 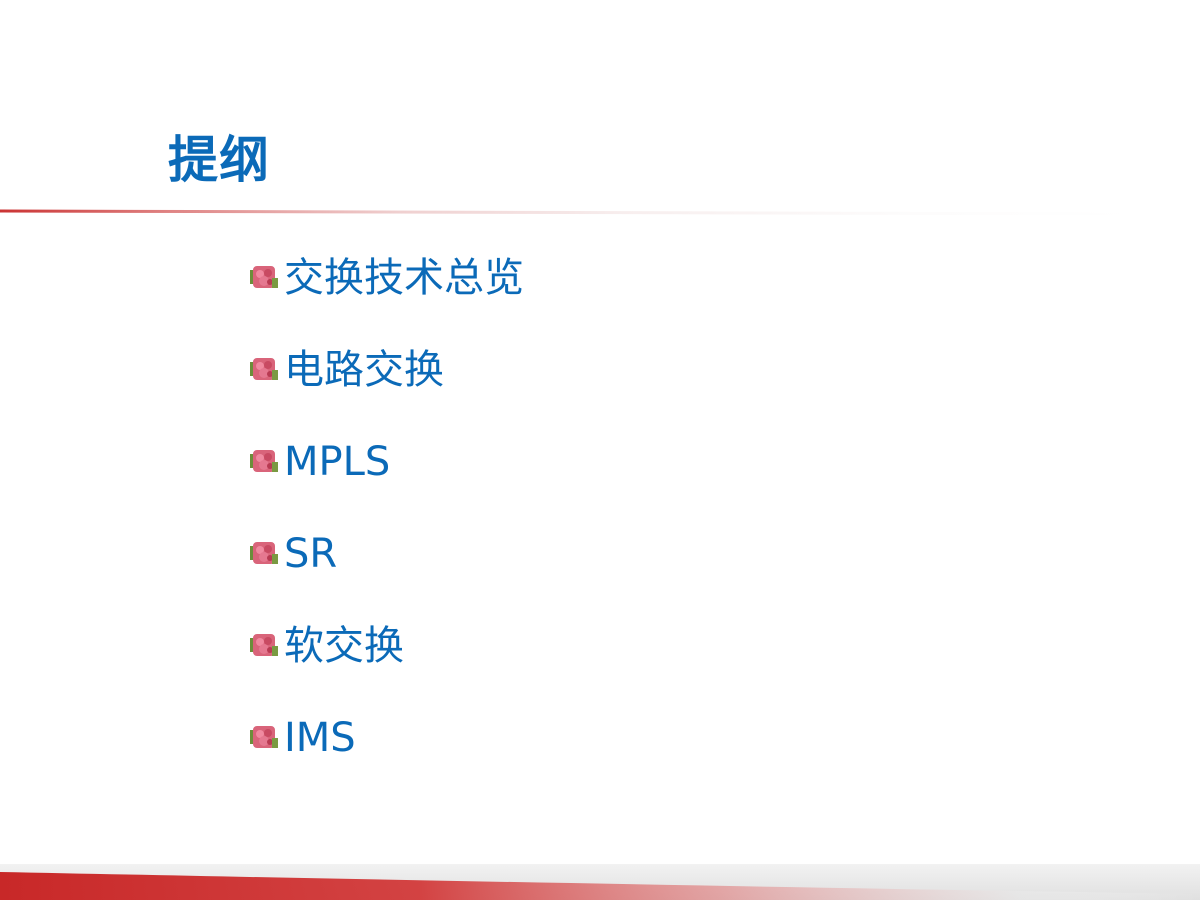 I want to click on bullet-list: 交换技术总览 电路交换 MPLS SR 软交换 IMS, so click(x=387, y=524).